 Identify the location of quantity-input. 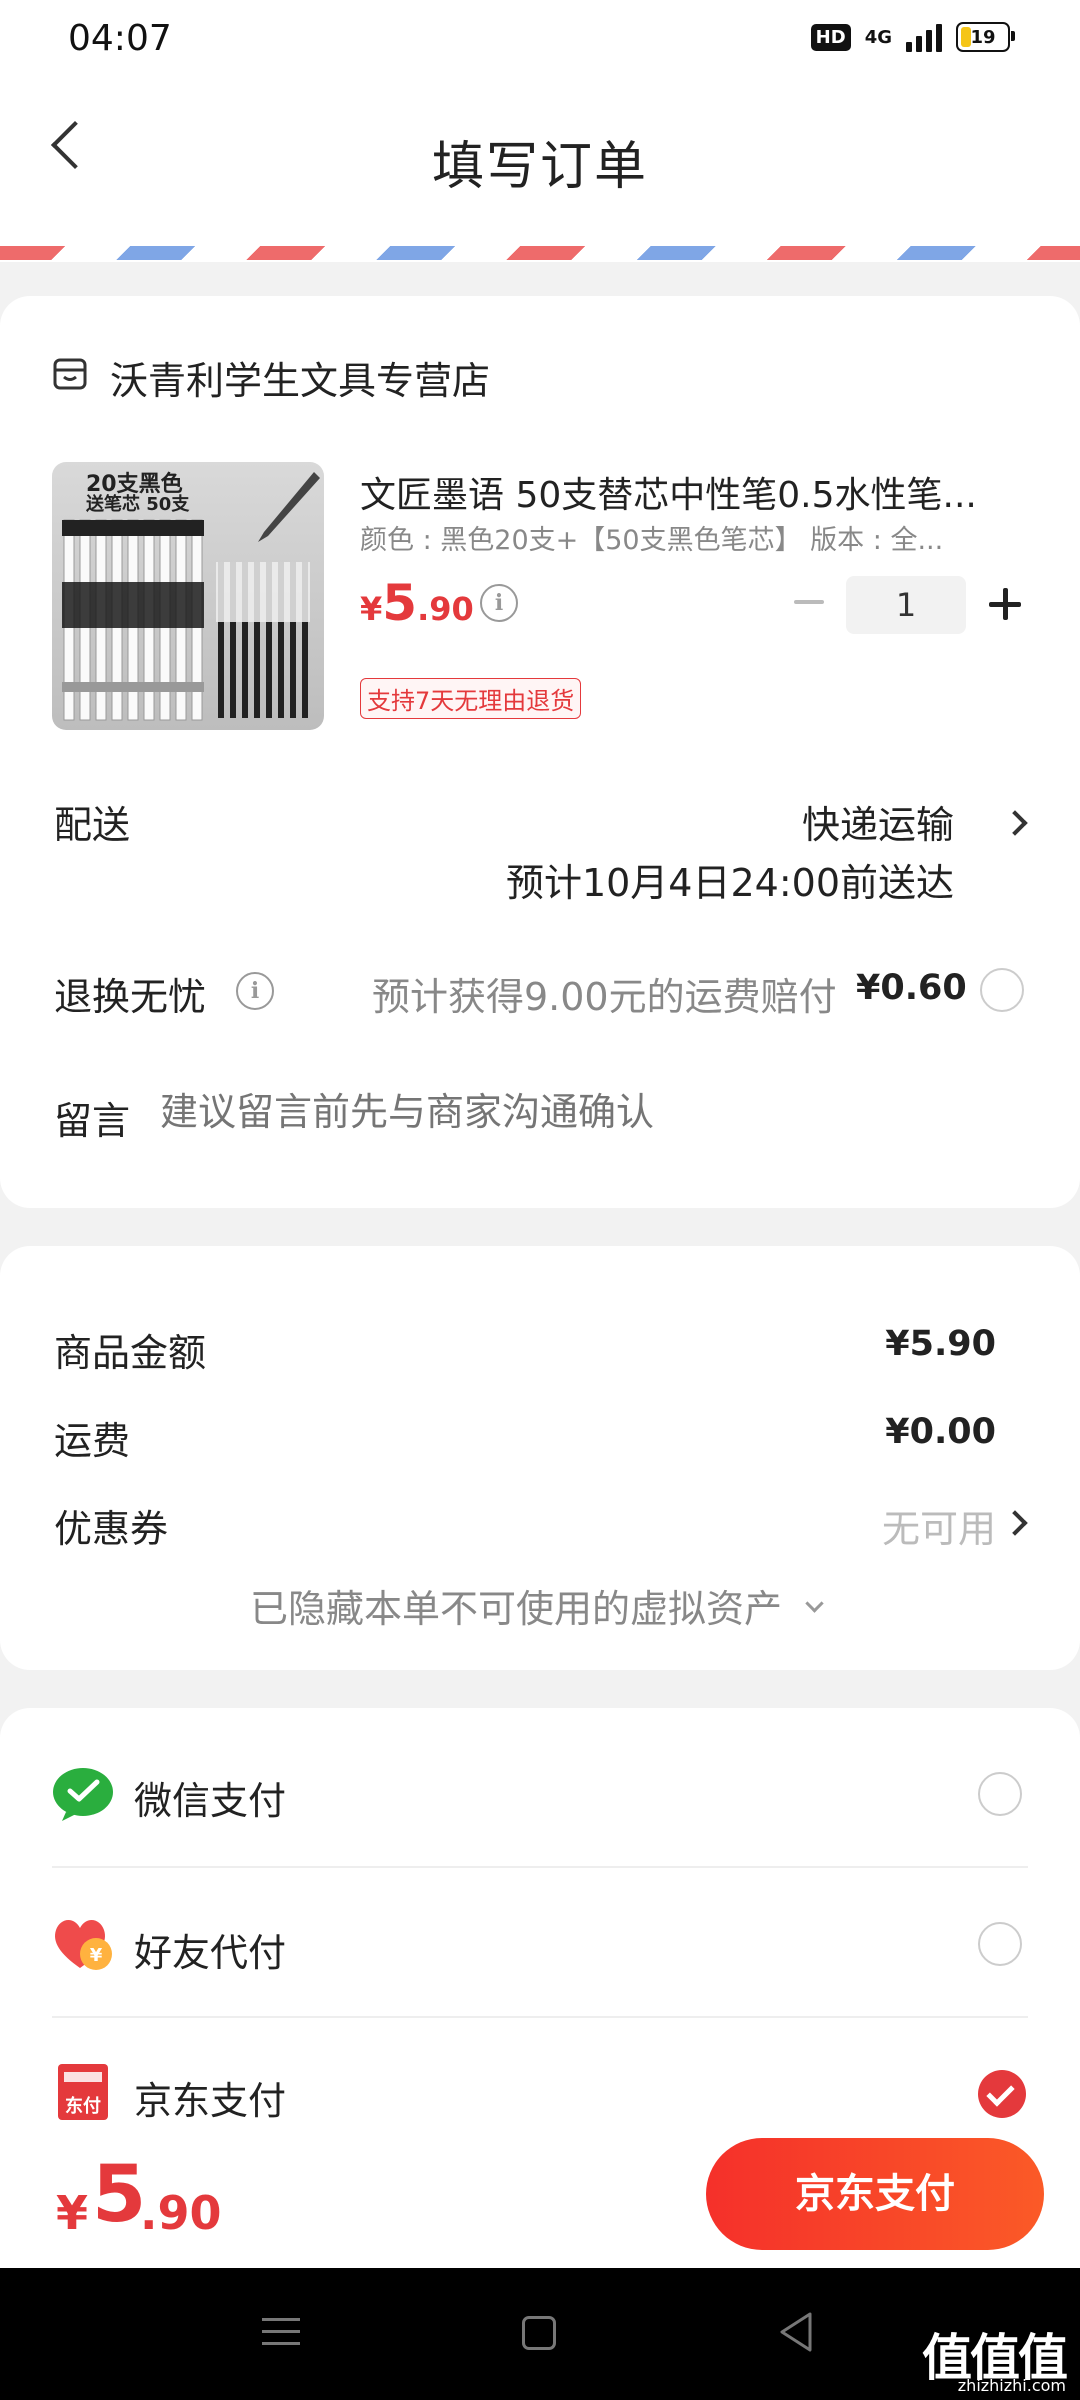
(906, 605).